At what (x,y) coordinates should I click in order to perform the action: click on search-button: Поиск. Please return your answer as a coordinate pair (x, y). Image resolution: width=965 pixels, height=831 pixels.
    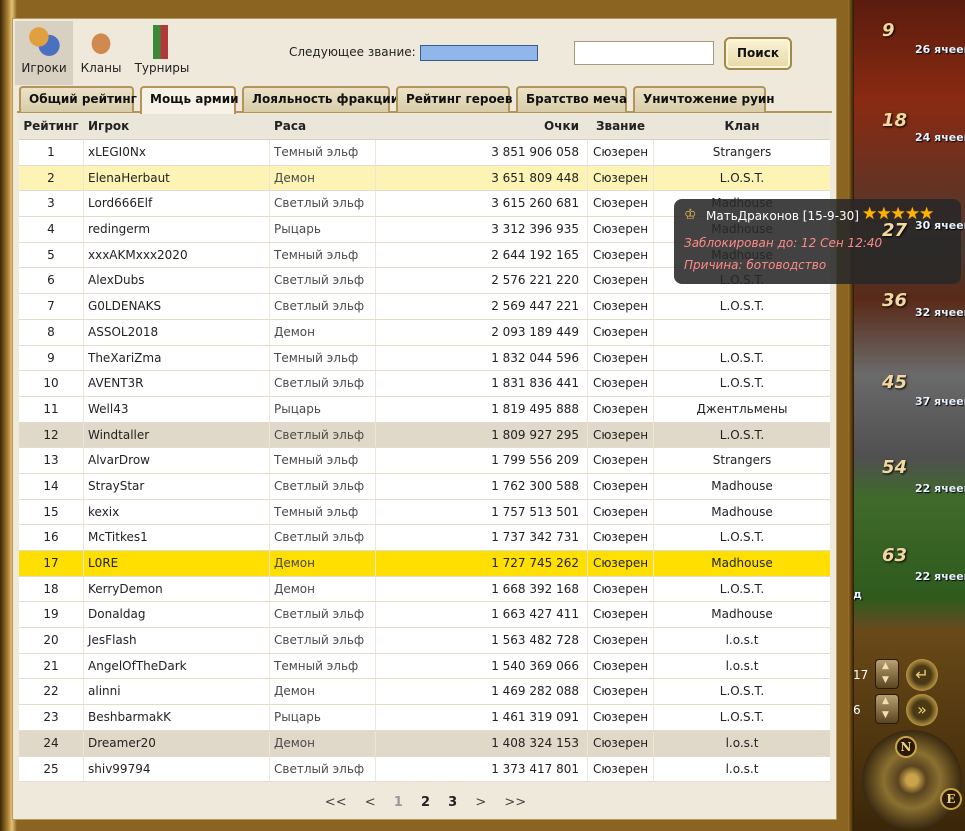
    Looking at the image, I should click on (758, 53).